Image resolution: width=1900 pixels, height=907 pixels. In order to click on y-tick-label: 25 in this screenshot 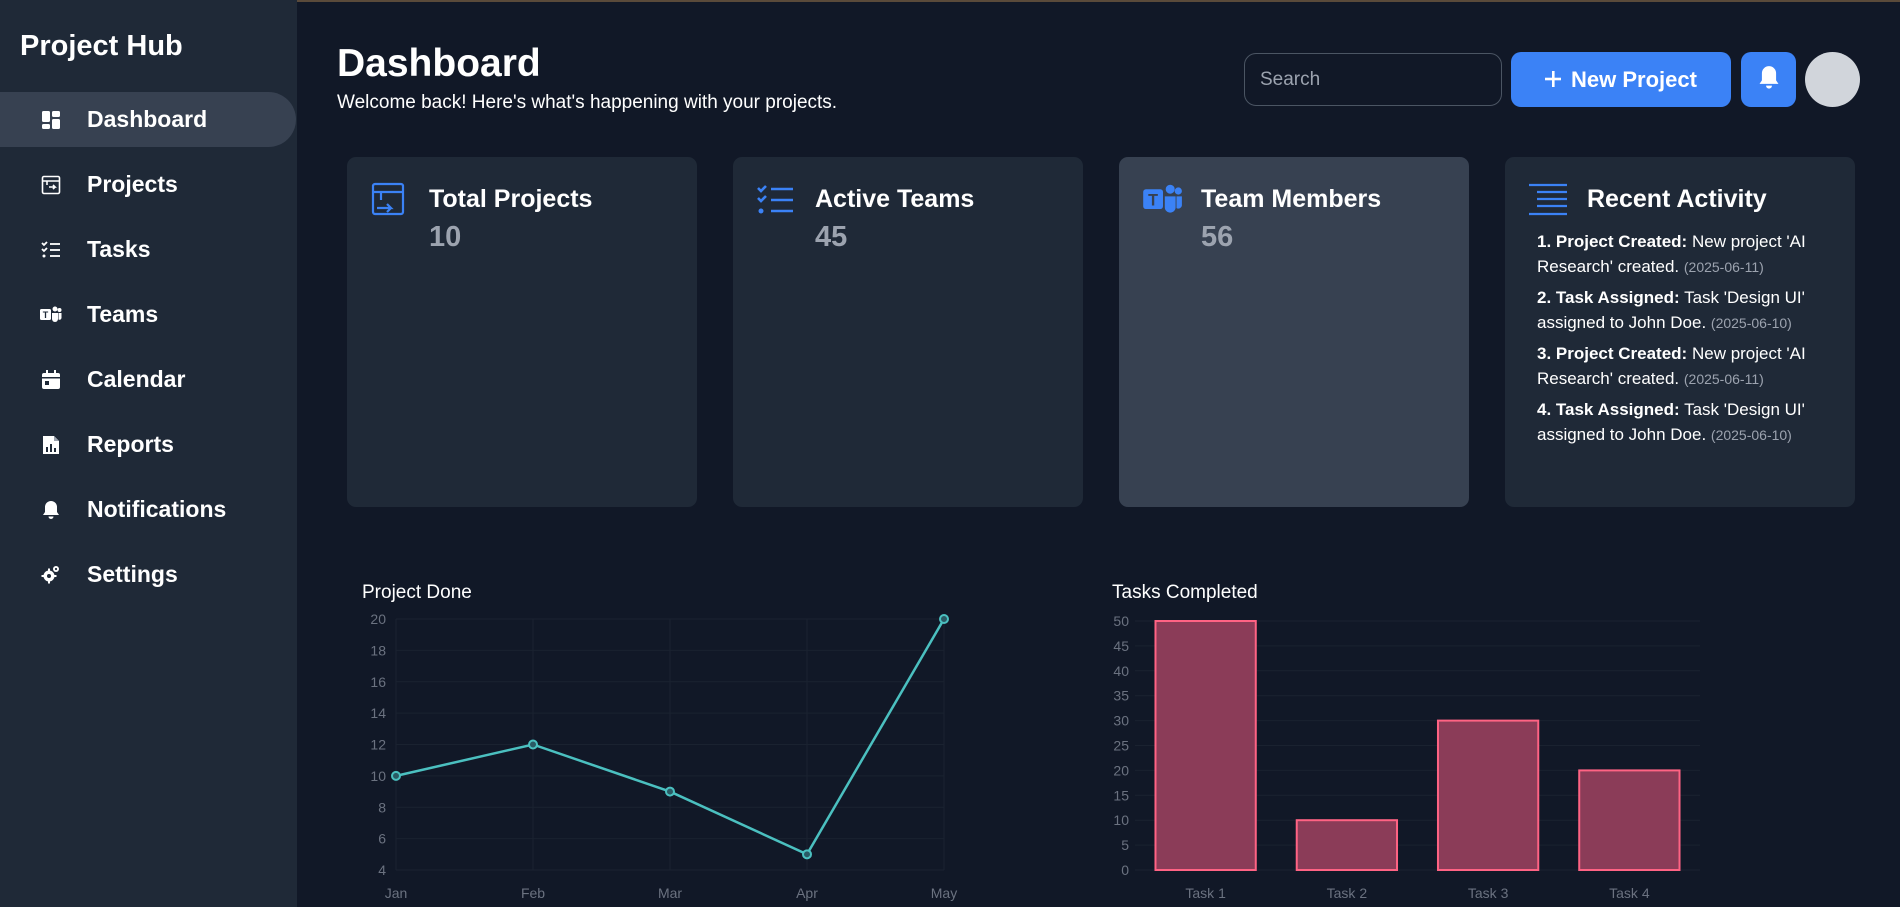, I will do `click(1121, 746)`.